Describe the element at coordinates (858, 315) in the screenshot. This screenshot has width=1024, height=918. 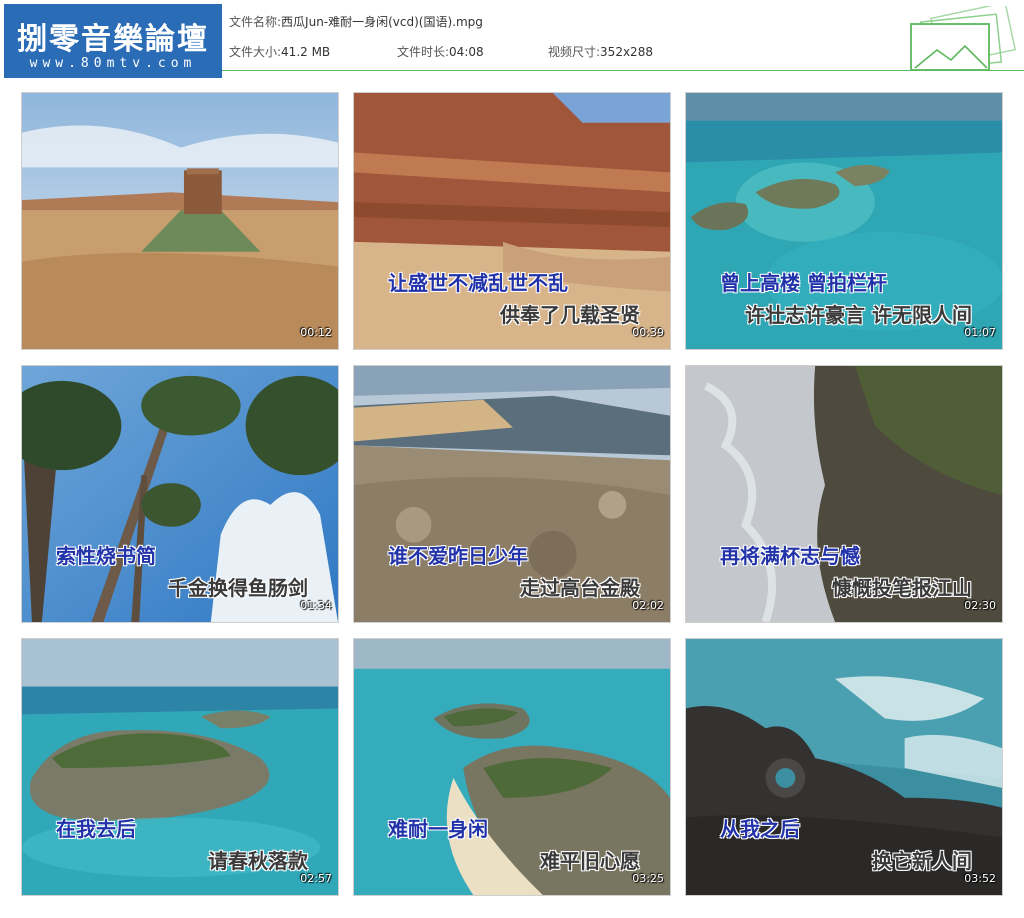
I see `subtitle-line-2: 许壮志许豪言 许无限人间` at that location.